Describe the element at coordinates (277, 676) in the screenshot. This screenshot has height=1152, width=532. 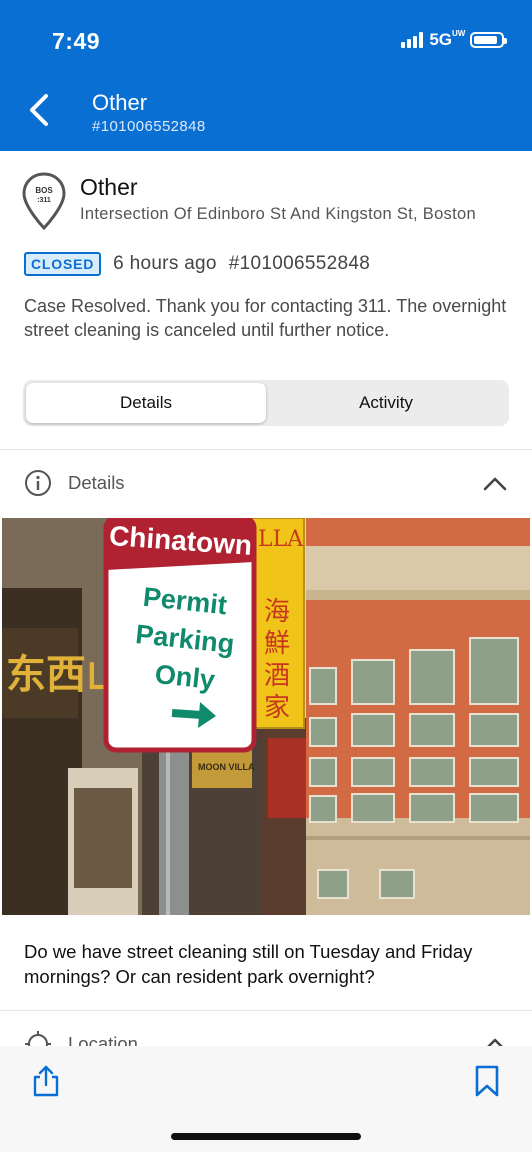
I see `banner-char-3: 酒` at that location.